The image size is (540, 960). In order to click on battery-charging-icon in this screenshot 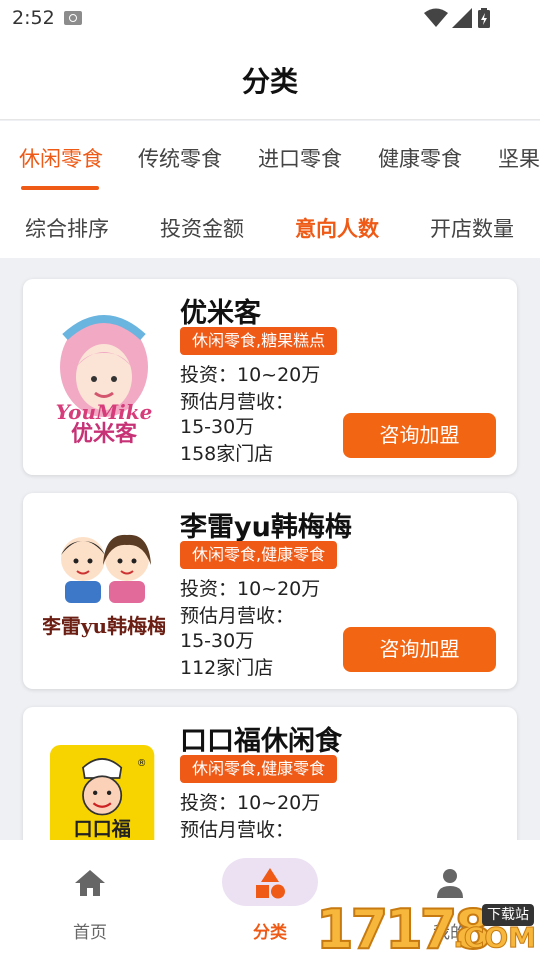, I will do `click(484, 18)`.